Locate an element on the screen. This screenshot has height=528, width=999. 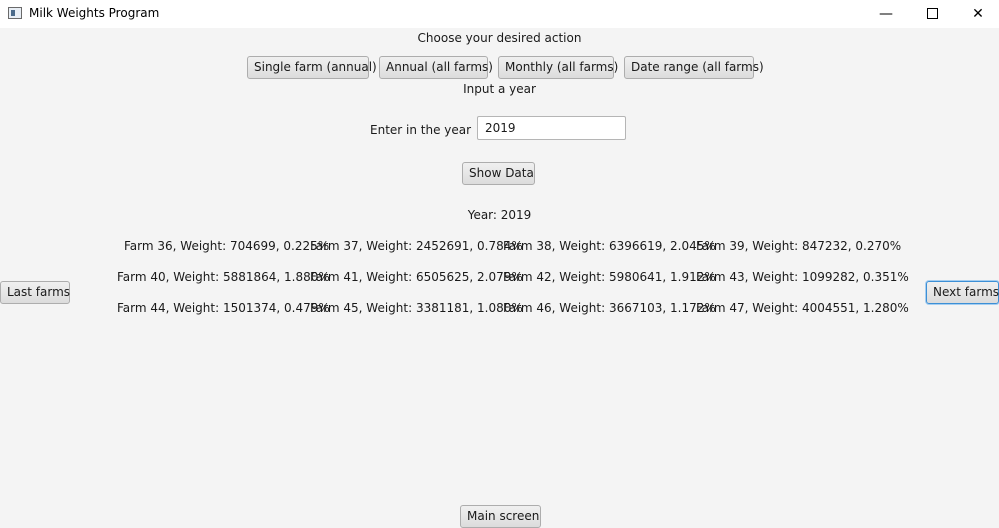
farm-entry: Farm 45, Weight: 3381181, 1.080% is located at coordinates (416, 308).